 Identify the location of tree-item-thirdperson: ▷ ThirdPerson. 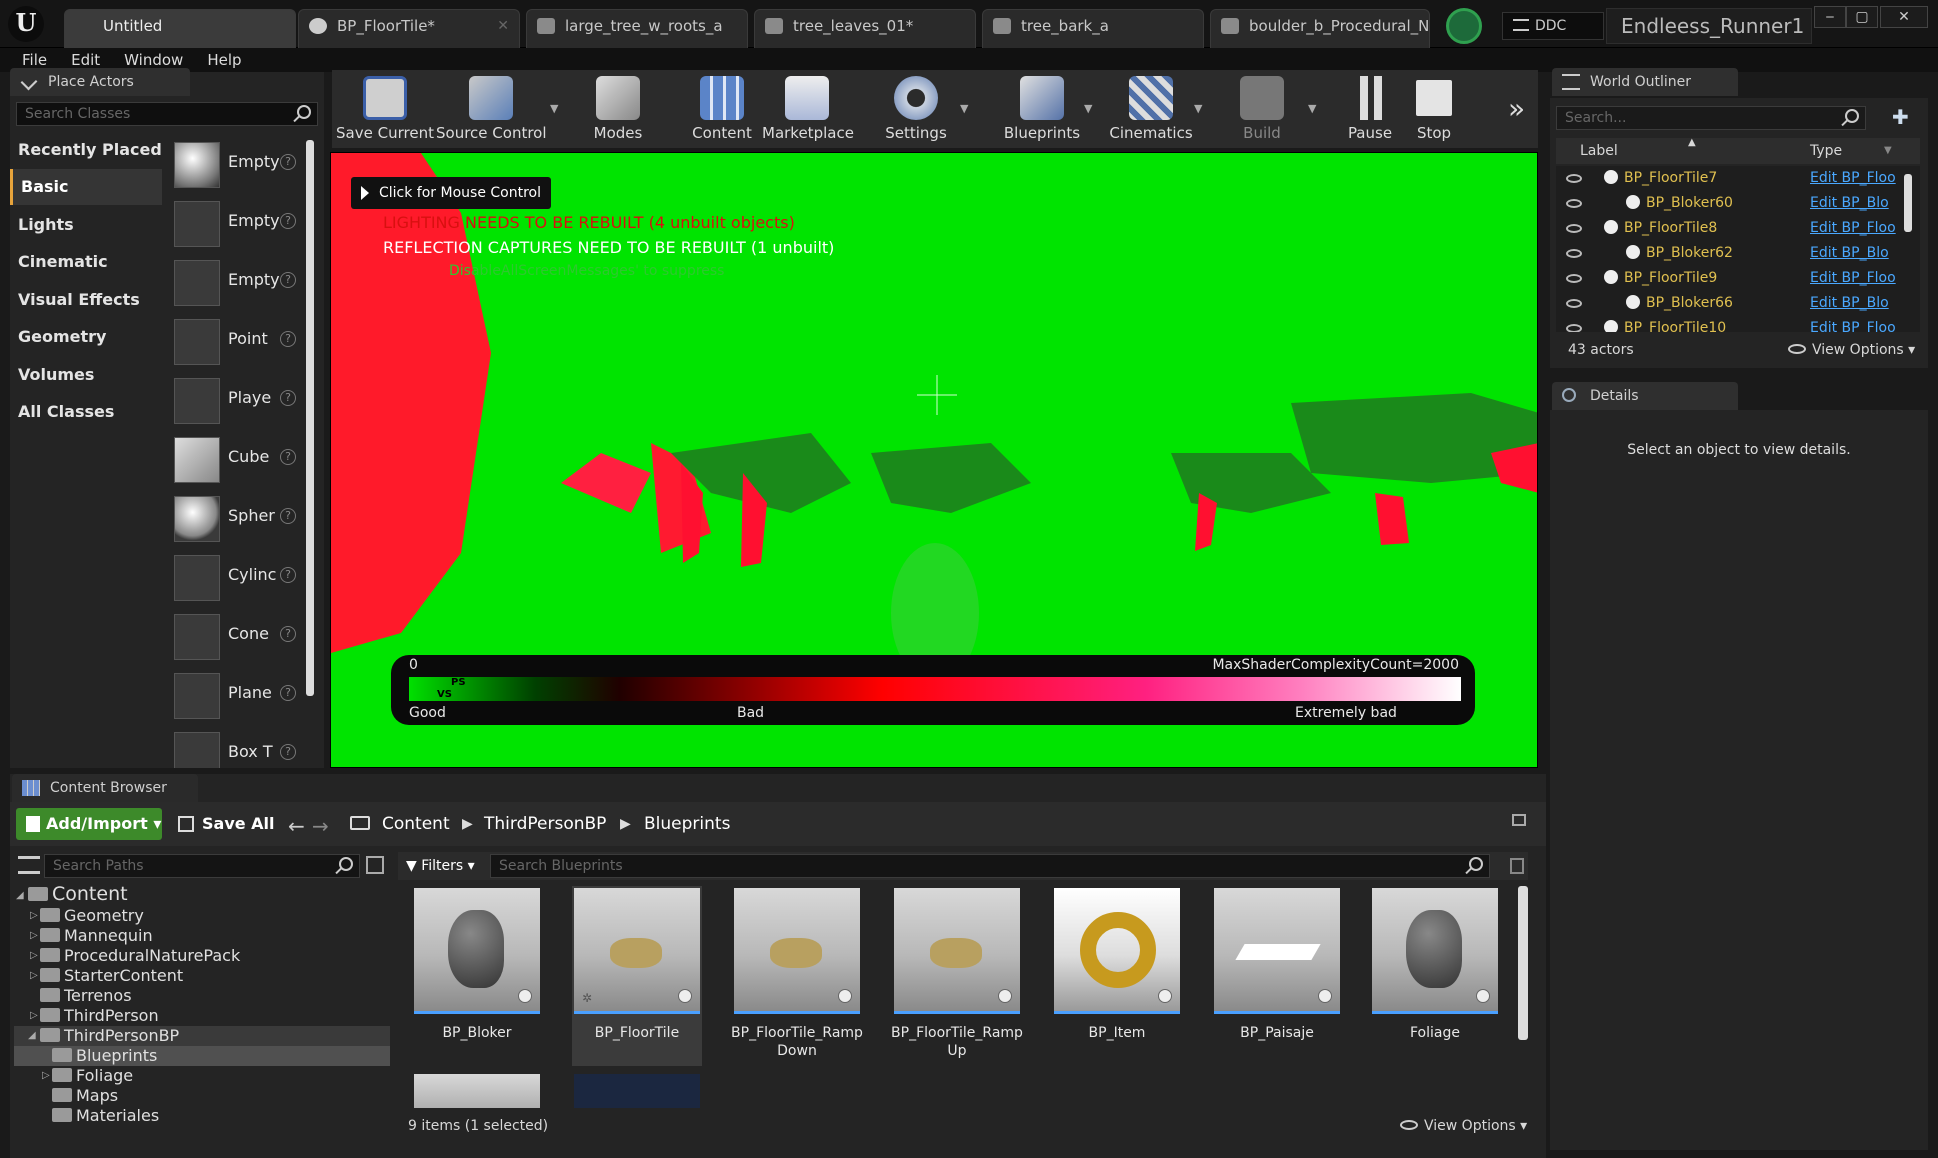
(94, 1016).